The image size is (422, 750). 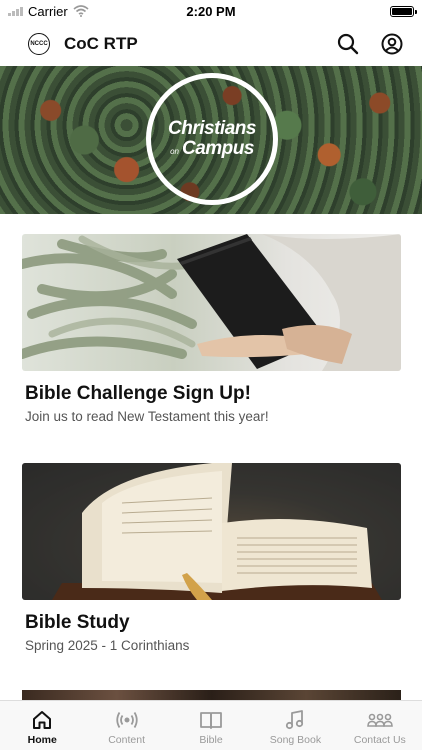 I want to click on tab-home: Home, so click(x=42, y=725).